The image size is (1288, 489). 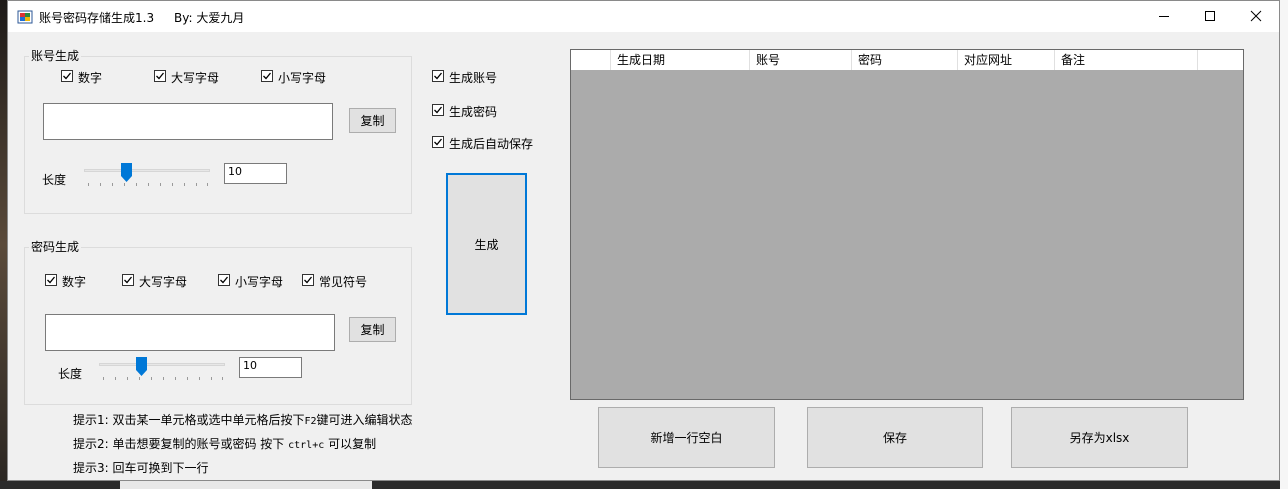 I want to click on hint-text: 提示1: 双击某一单元格或选中单元格后按下, so click(x=189, y=420).